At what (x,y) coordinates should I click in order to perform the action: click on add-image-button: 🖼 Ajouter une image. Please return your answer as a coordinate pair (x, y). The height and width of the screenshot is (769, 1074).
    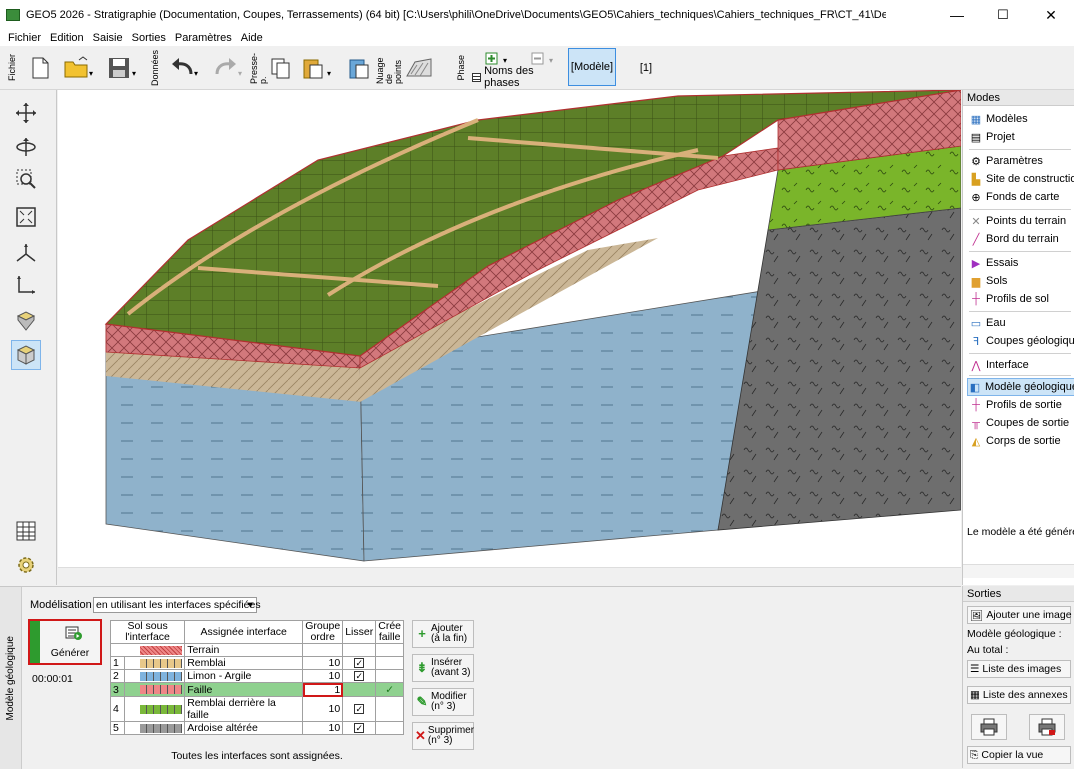
    Looking at the image, I should click on (1019, 615).